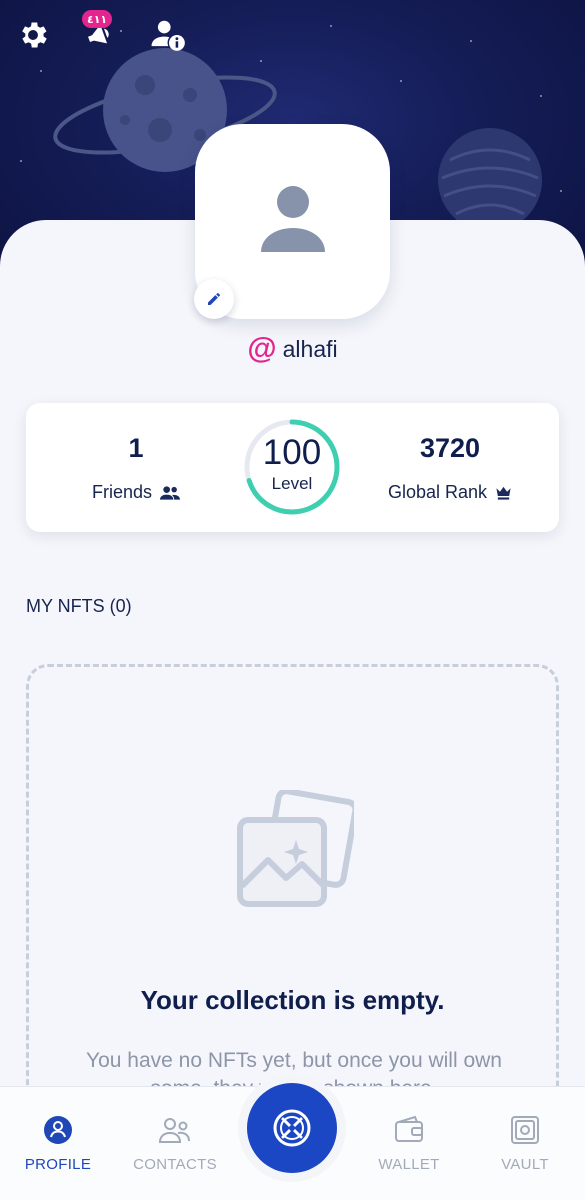 This screenshot has width=585, height=1200. Describe the element at coordinates (450, 467) in the screenshot. I see `global-rank-stat: 3720 Global Rank` at that location.